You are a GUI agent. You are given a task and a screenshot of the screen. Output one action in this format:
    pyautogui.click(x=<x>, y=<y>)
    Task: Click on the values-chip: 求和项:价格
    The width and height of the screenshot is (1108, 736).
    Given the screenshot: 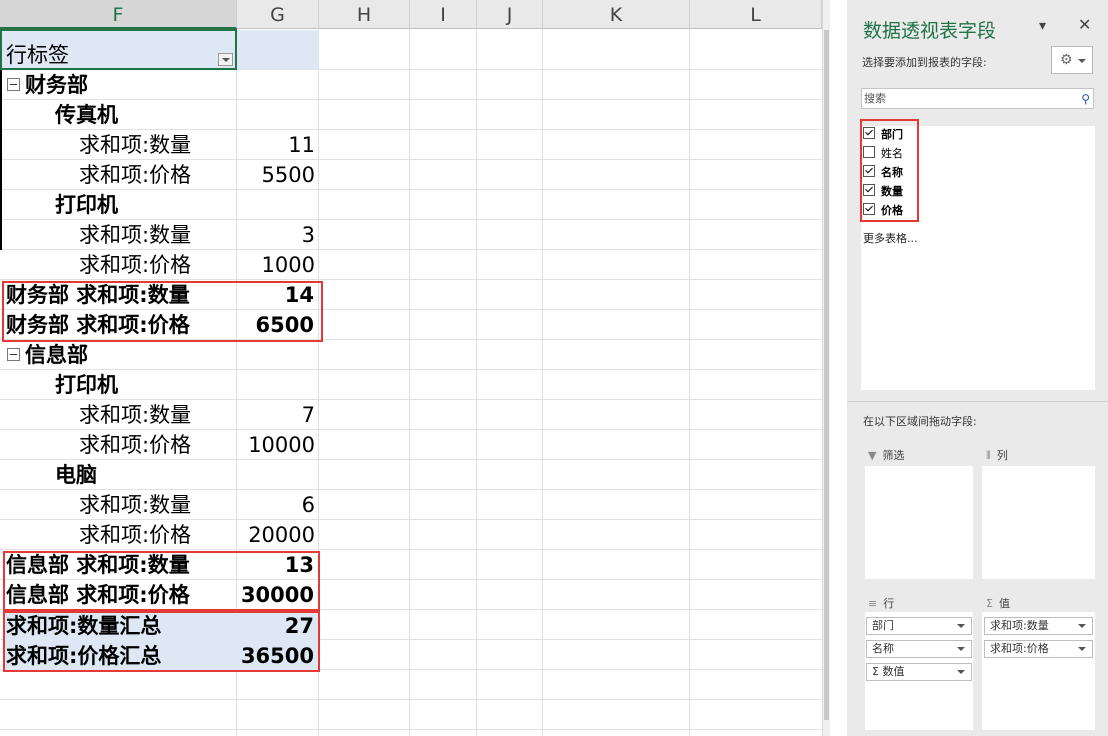 What is the action you would take?
    pyautogui.click(x=1038, y=649)
    